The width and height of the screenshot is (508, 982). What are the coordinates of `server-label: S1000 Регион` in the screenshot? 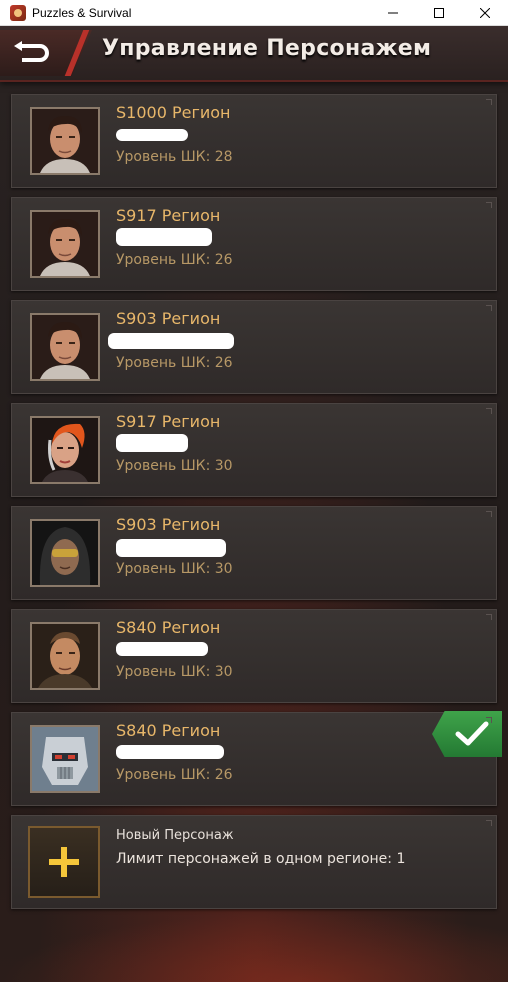 It's located at (173, 112).